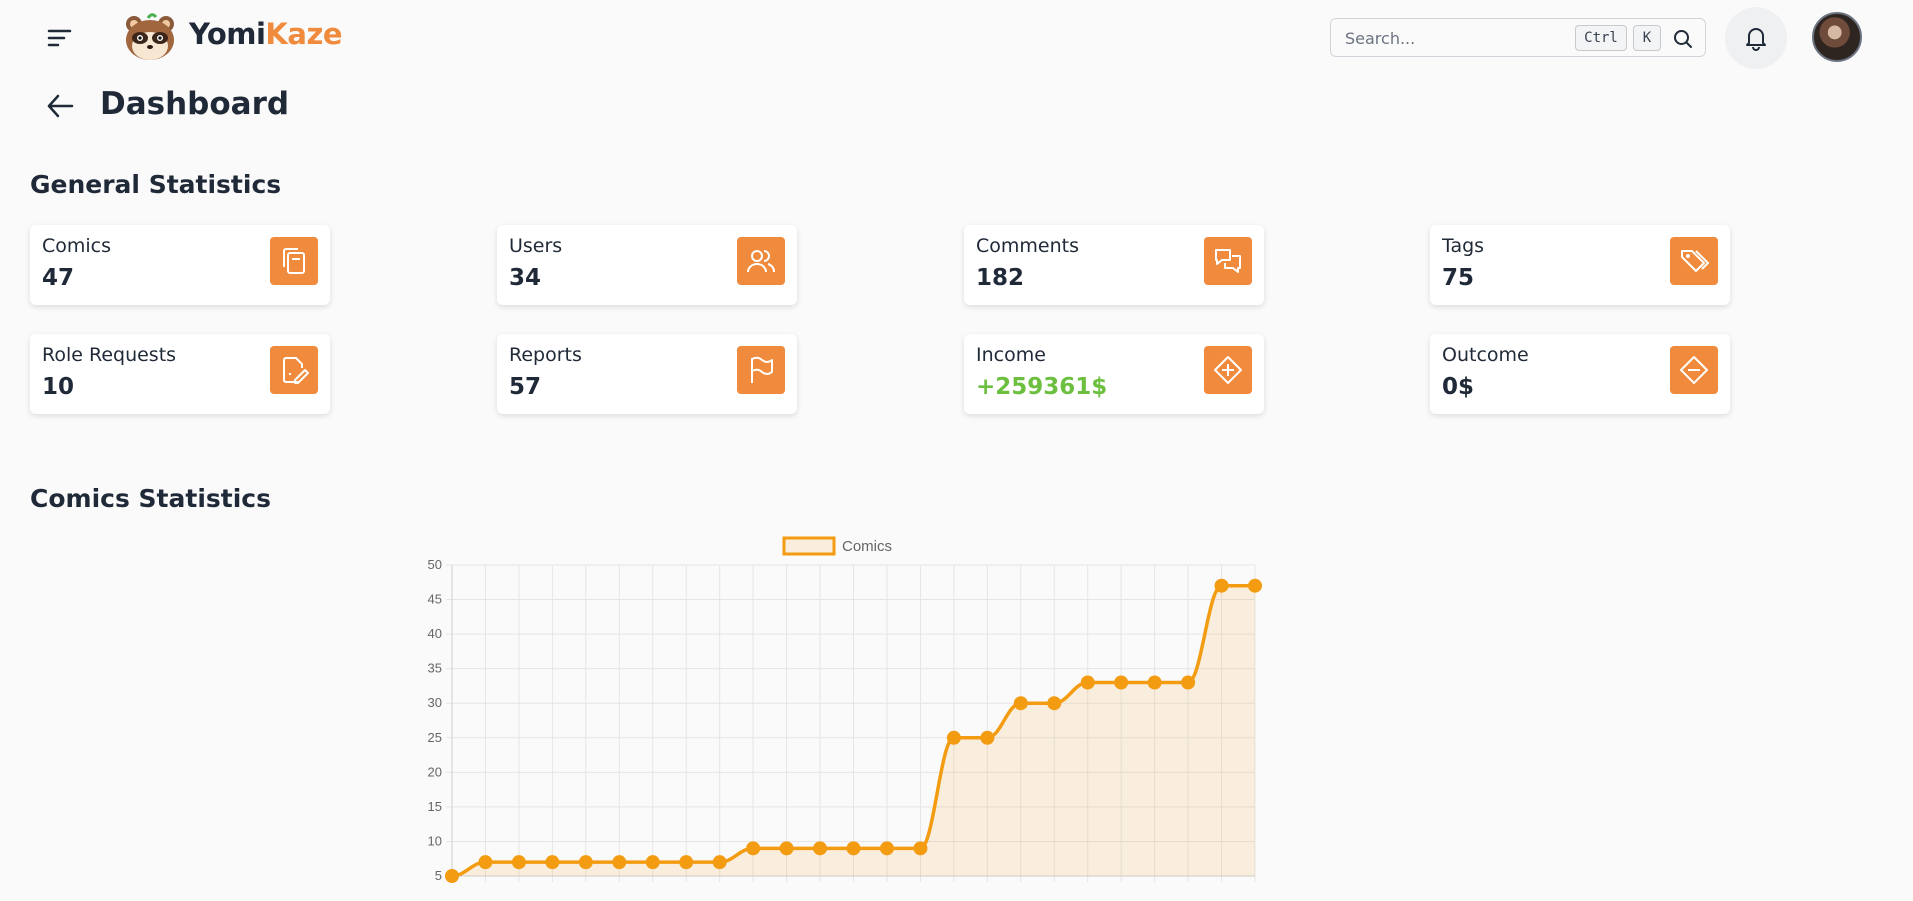 This screenshot has width=1913, height=901. Describe the element at coordinates (435, 564) in the screenshot. I see `y-tick-label: 50` at that location.